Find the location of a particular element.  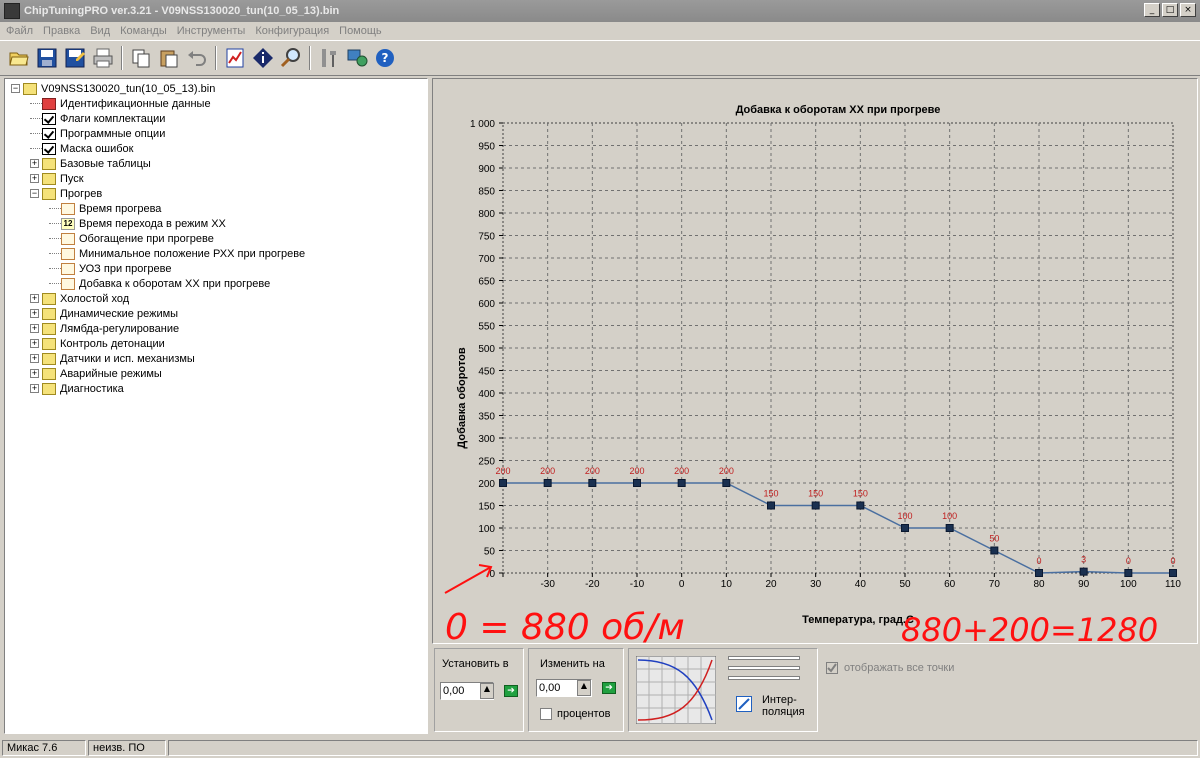

set-value-spinner: ▲ is located at coordinates (487, 691).